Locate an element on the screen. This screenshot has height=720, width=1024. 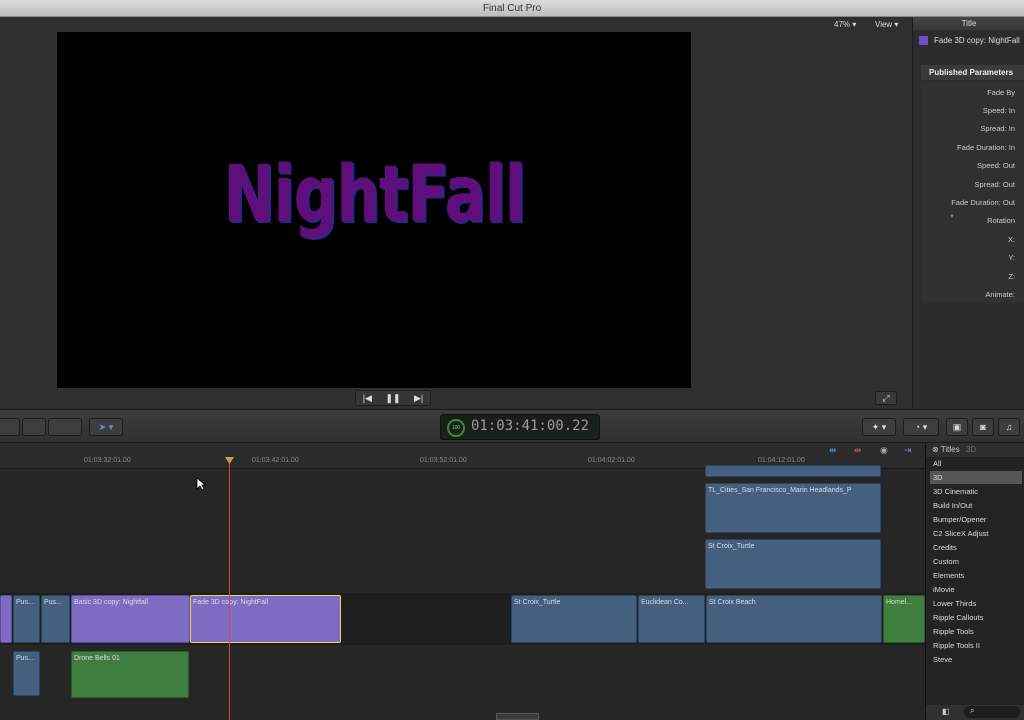
inspector-clip-name: Fade 3D copy: NightFall is located at coordinates (968, 41).